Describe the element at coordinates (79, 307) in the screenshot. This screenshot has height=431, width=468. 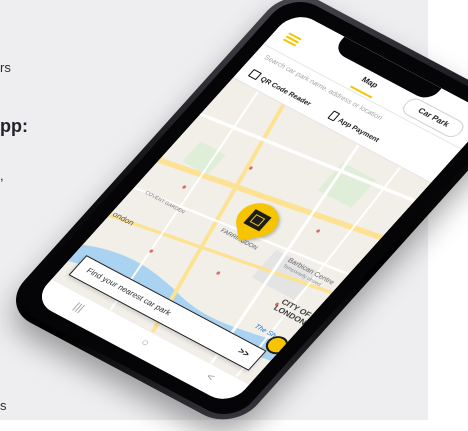
I see `recent-apps-button: |||` at that location.